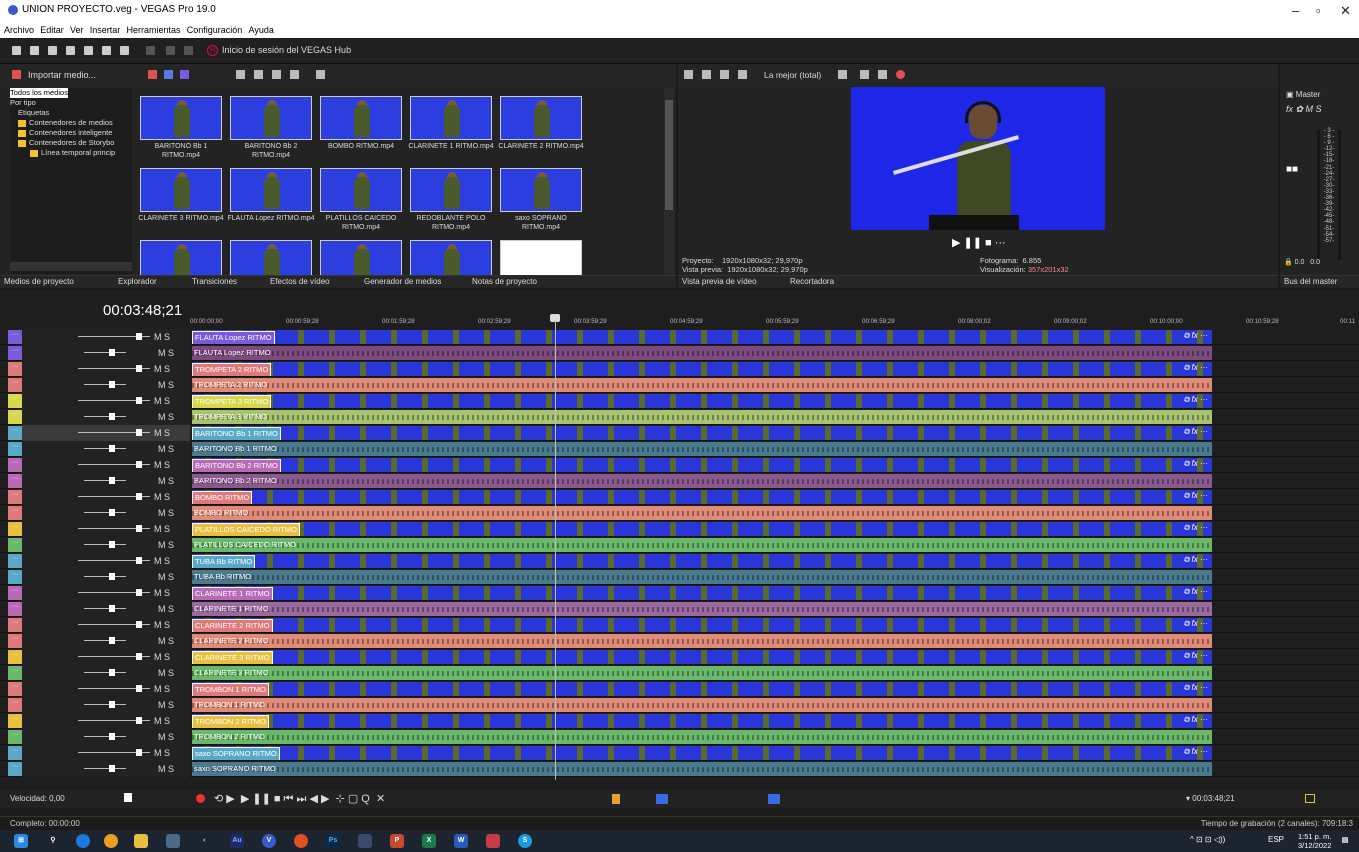 This screenshot has width=1359, height=852. What do you see at coordinates (170, 50) in the screenshot?
I see `undo-icon` at bounding box center [170, 50].